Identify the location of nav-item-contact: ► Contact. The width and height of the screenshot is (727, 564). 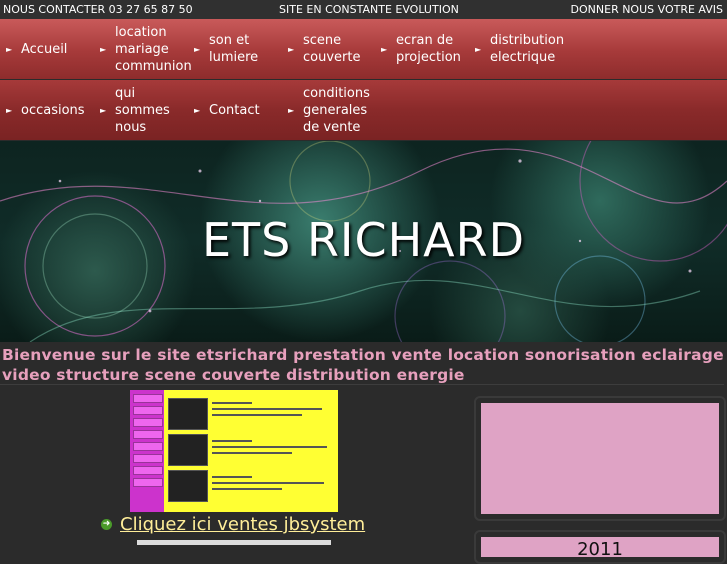
(227, 110).